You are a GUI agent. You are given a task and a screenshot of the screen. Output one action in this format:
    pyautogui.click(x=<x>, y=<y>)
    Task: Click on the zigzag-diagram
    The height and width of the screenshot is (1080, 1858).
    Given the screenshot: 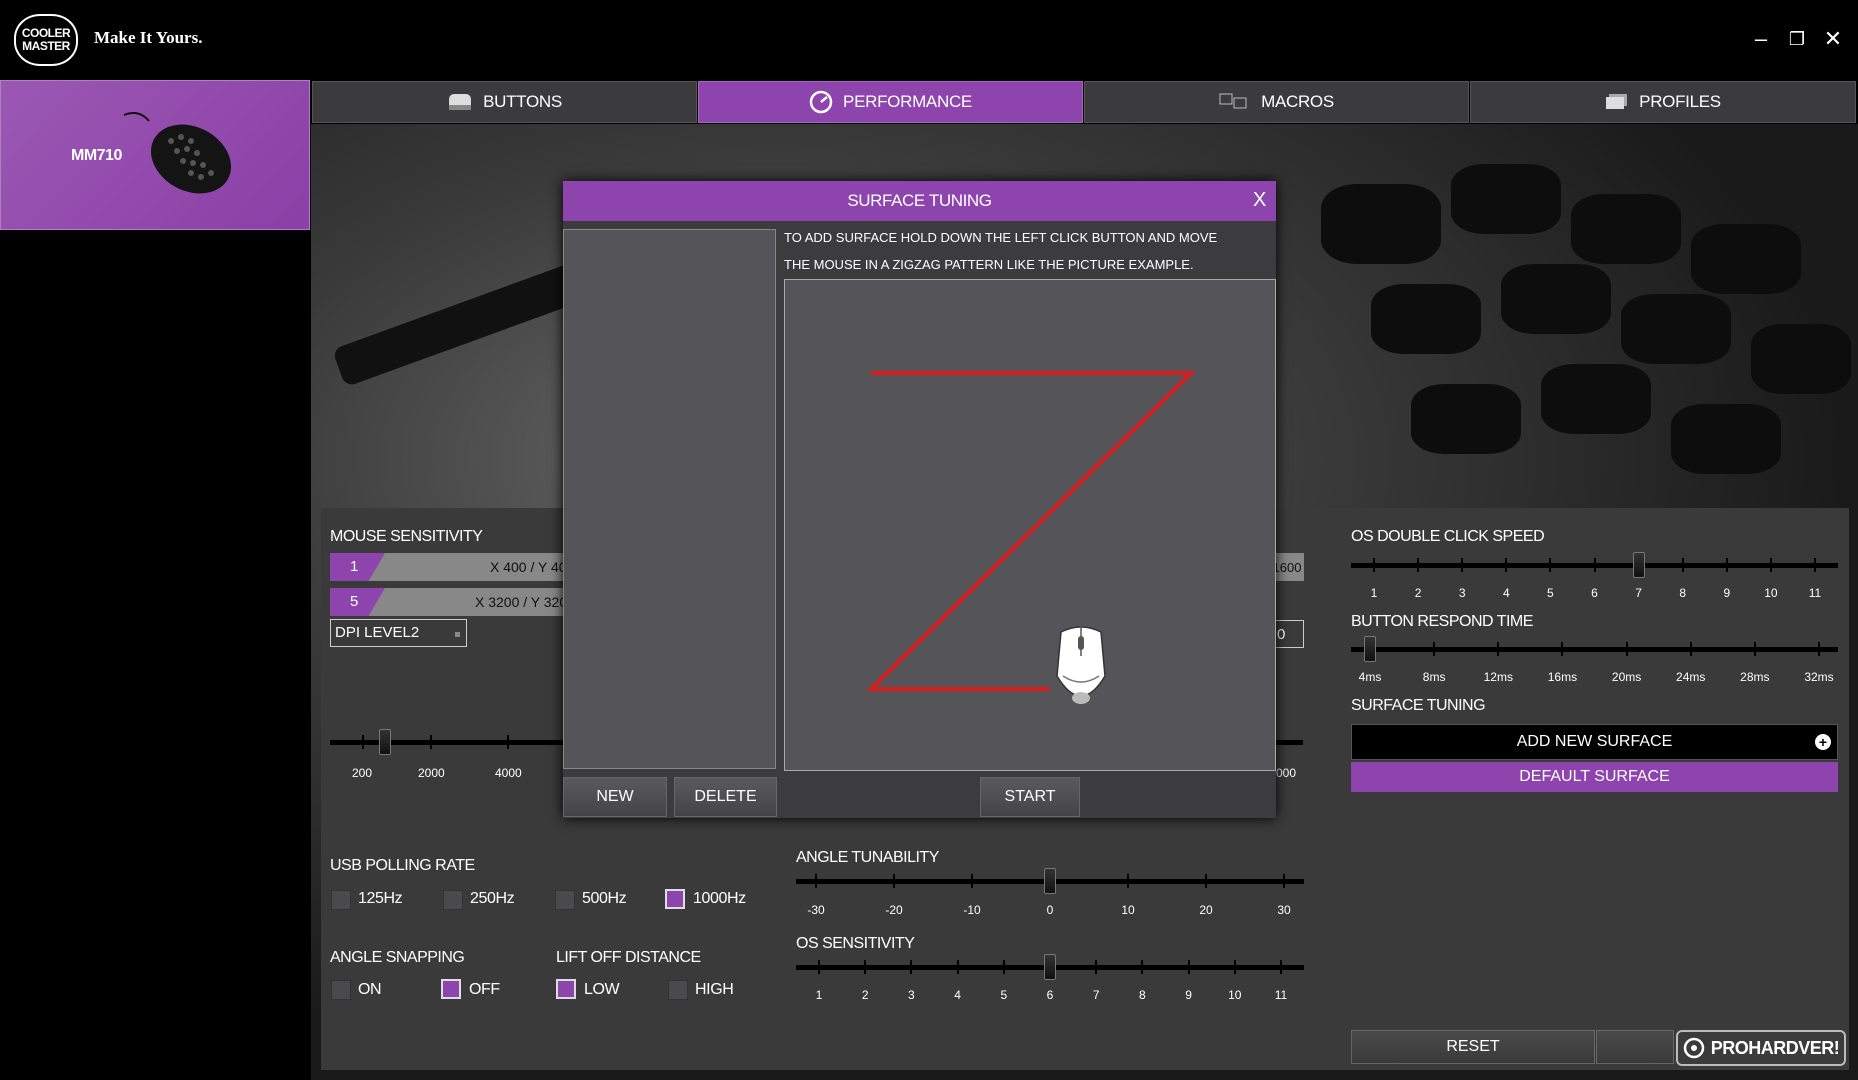 What is the action you would take?
    pyautogui.click(x=1031, y=537)
    